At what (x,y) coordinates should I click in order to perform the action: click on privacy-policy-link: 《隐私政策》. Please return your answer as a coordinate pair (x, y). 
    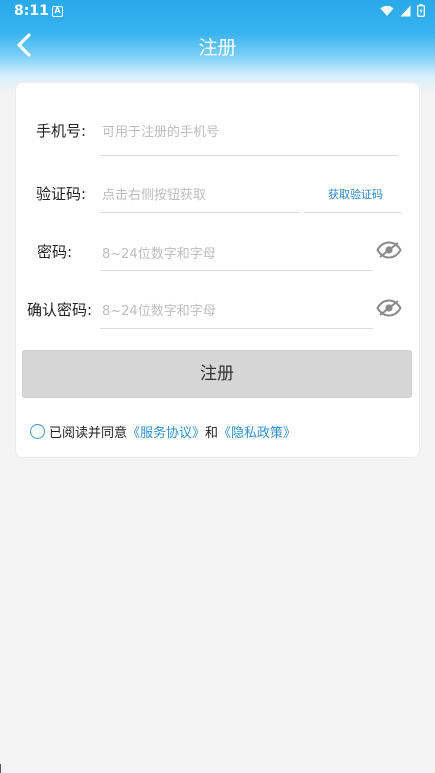
    Looking at the image, I should click on (257, 431).